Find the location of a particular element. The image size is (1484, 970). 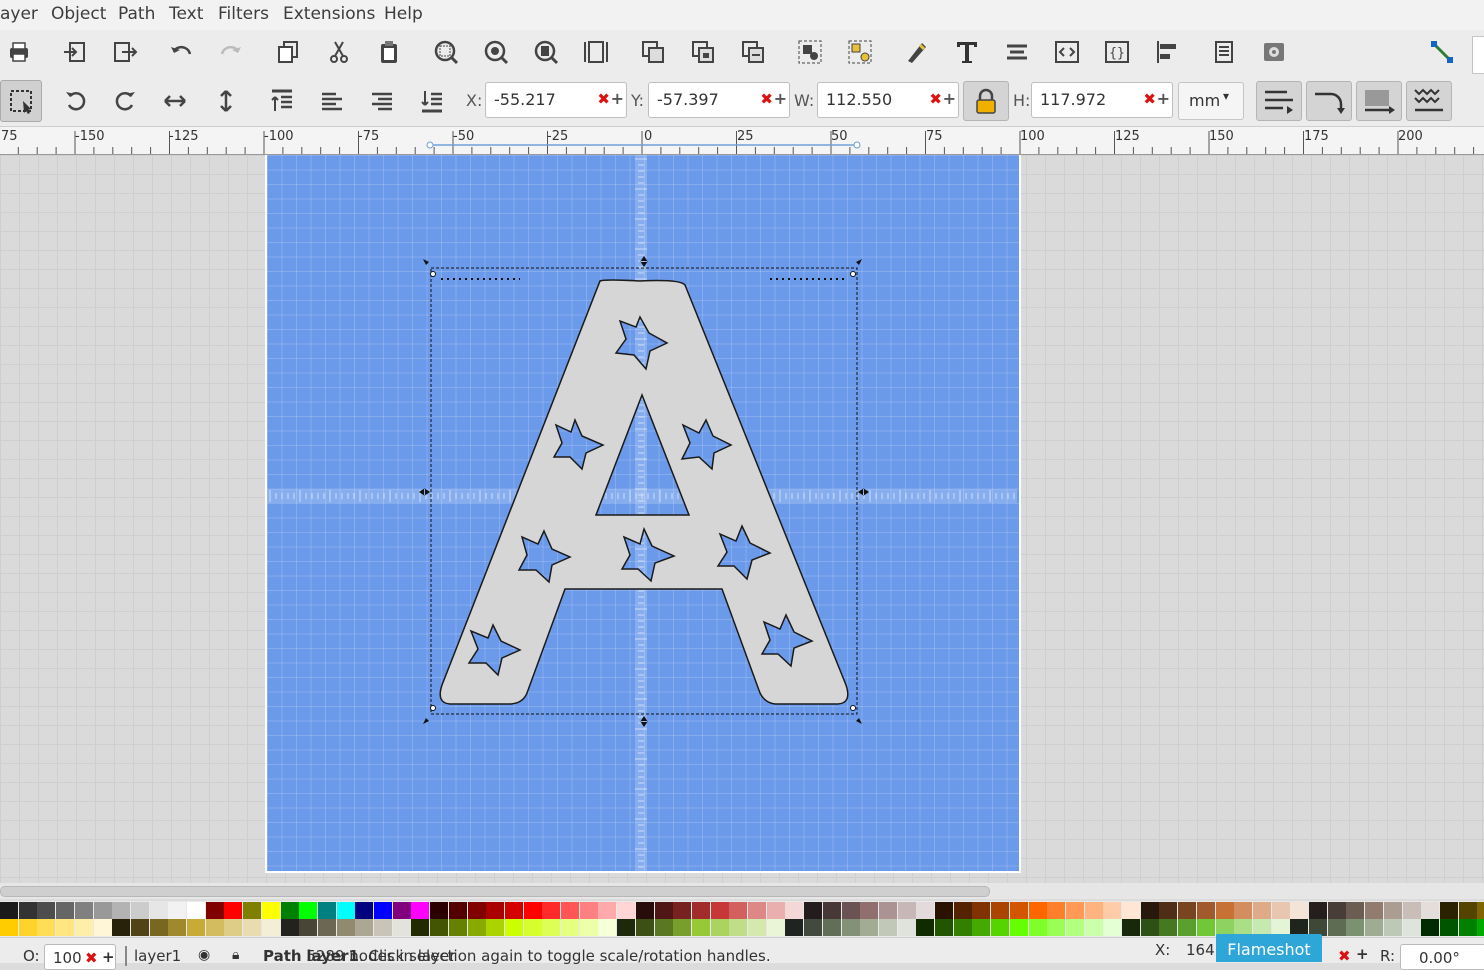

unit-select: mm ▾ is located at coordinates (1211, 101).